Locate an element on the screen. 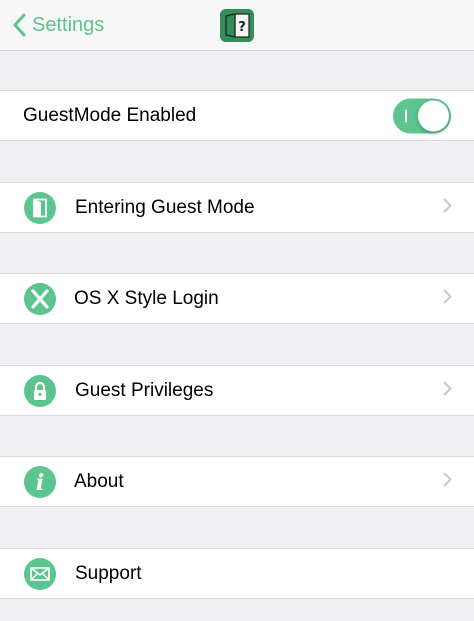 This screenshot has width=474, height=621. guestmode-enabled-row: GuestMode Enabled is located at coordinates (237, 115).